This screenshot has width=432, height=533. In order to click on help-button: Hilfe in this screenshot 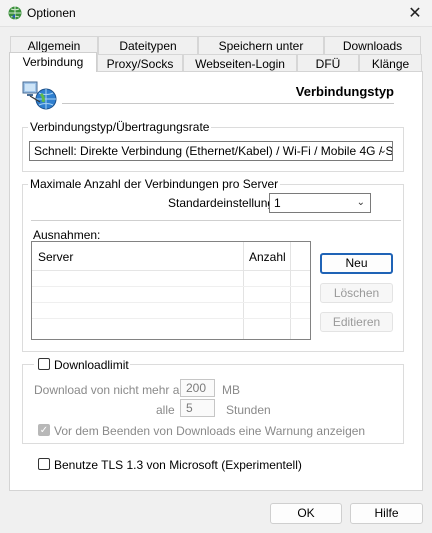, I will do `click(386, 513)`.